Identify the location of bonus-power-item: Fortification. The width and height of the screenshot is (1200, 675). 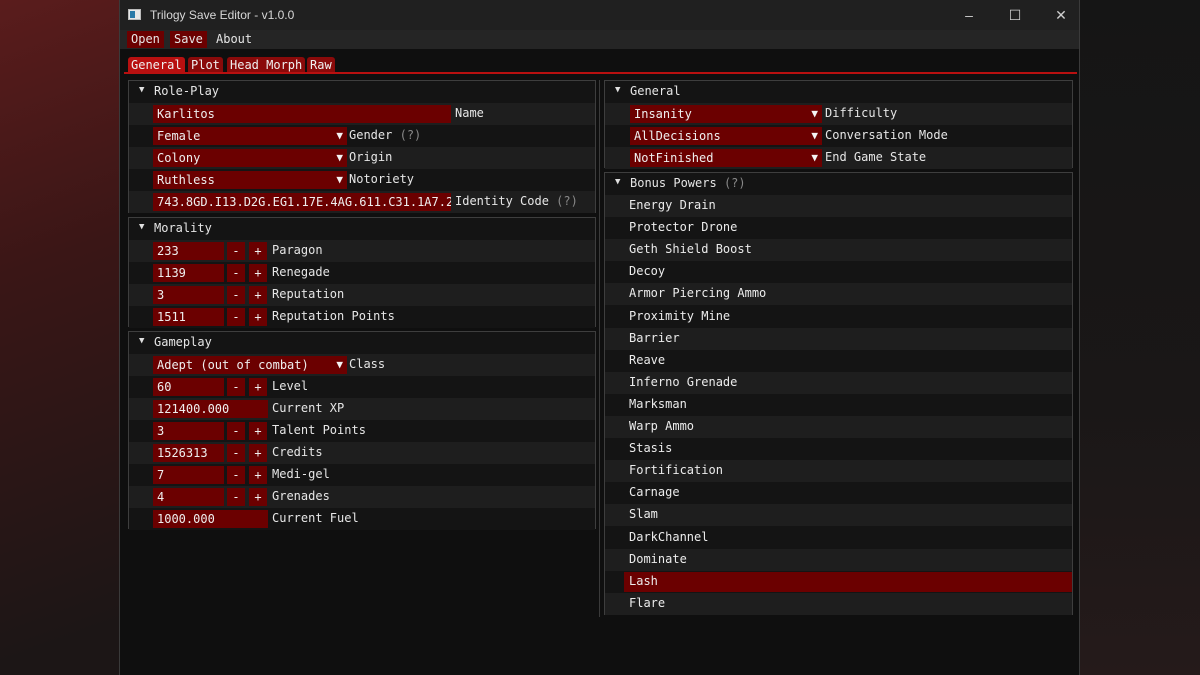
(838, 471).